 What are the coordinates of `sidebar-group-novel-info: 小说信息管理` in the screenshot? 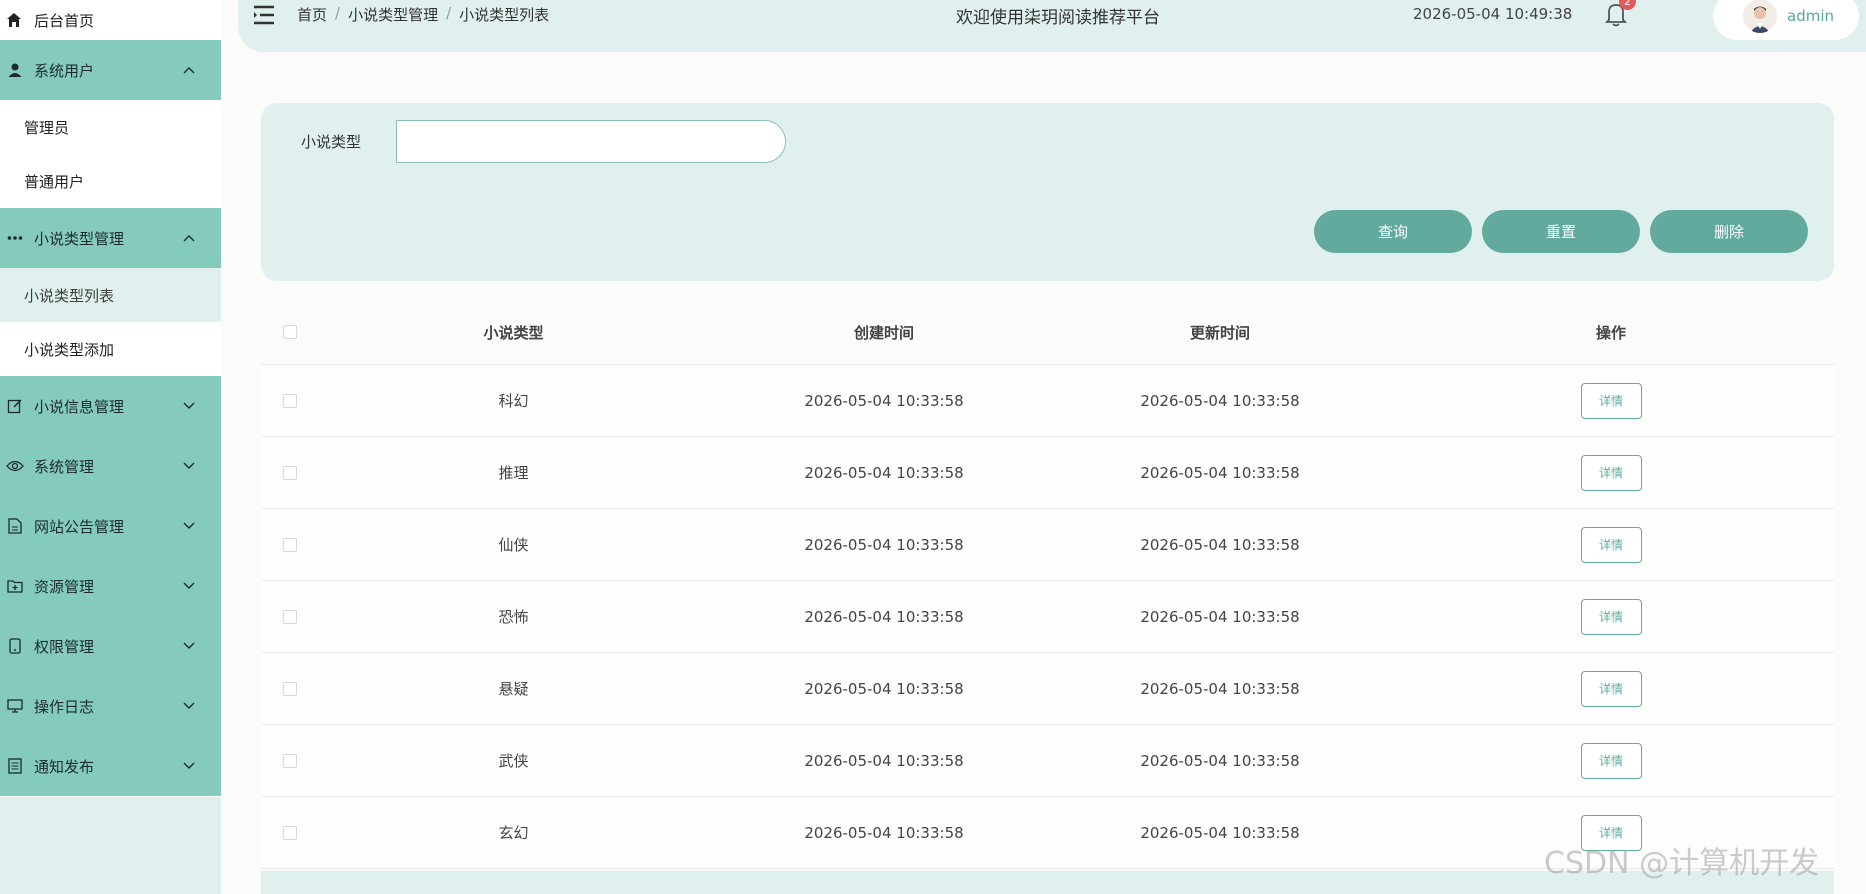 It's located at (110, 406).